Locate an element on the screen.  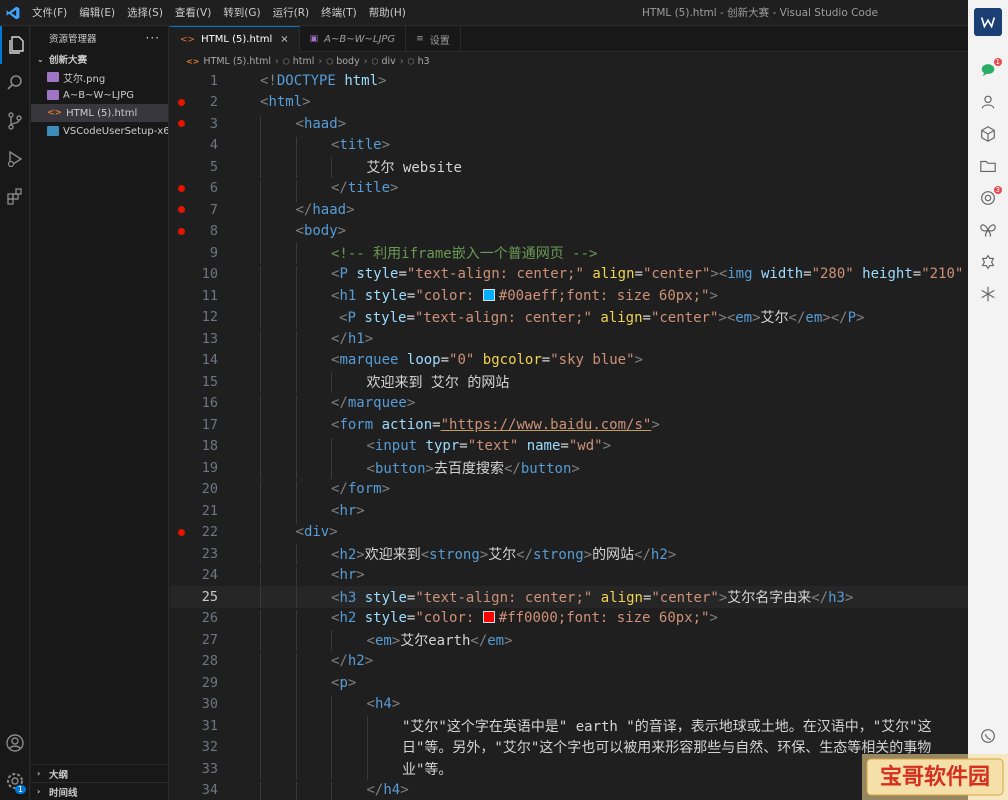
run-debug-icon is located at coordinates (15, 159).